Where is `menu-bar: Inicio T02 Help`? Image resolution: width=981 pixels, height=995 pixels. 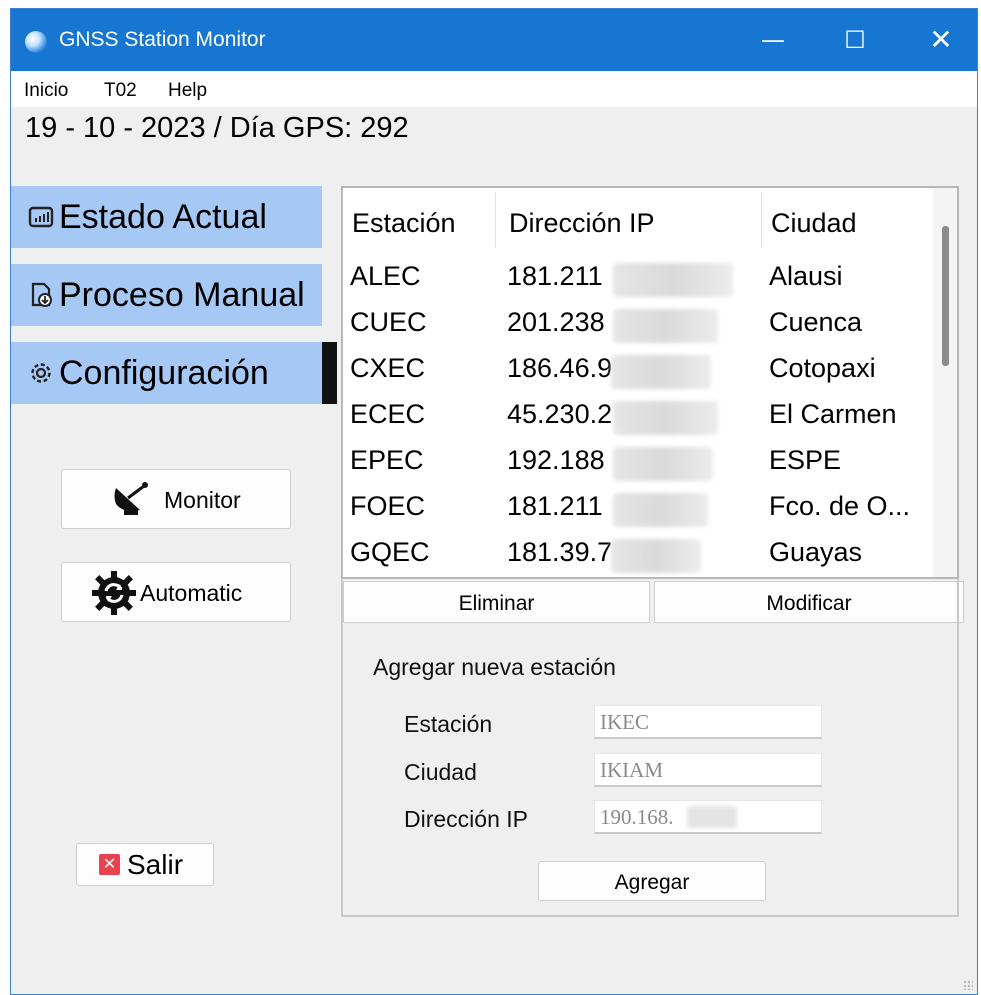 menu-bar: Inicio T02 Help is located at coordinates (494, 89).